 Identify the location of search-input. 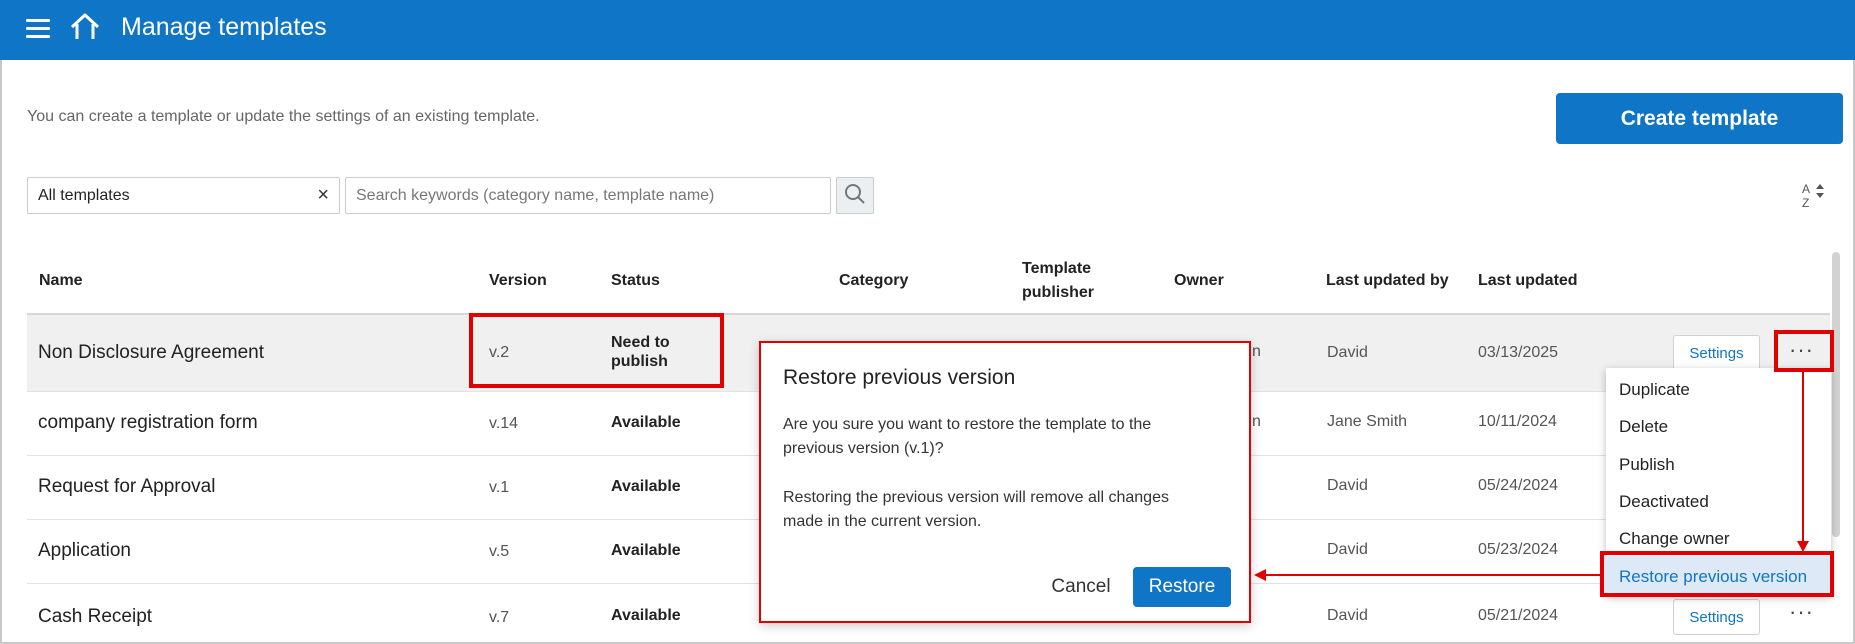
(588, 195).